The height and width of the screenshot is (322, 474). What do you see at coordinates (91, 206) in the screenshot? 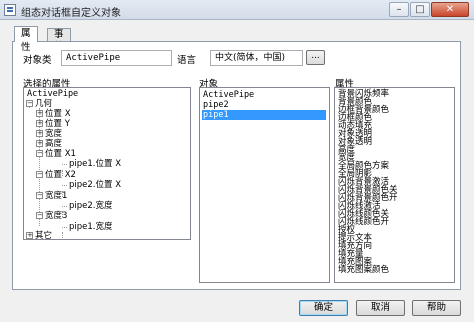
I see `tree-item-pipe2-width: pipe2.宽度` at bounding box center [91, 206].